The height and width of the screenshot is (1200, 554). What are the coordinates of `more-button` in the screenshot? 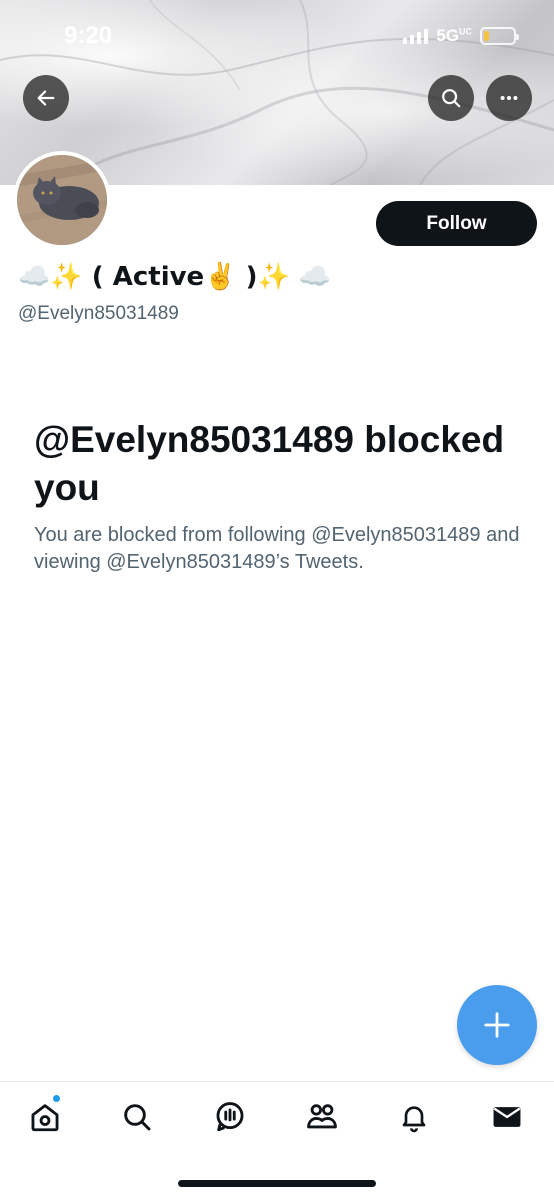 It's located at (509, 98).